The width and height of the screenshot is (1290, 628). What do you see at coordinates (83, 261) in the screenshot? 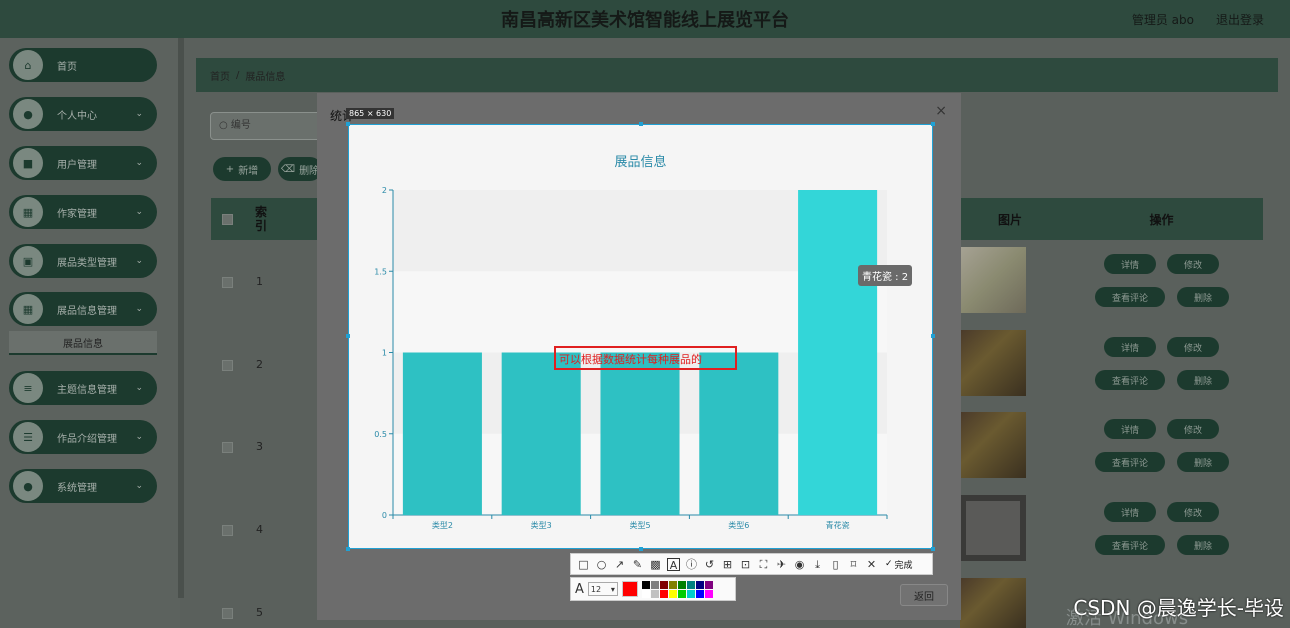
I see `sidebar-item: ▣ 展品类型管理 ⌄` at bounding box center [83, 261].